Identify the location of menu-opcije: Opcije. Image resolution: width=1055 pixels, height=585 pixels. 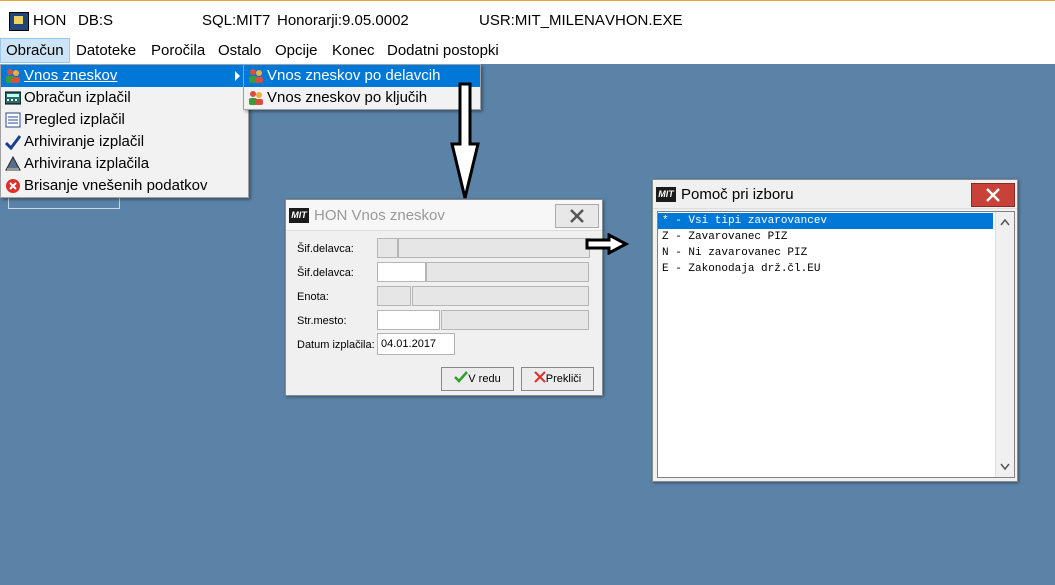
(296, 50).